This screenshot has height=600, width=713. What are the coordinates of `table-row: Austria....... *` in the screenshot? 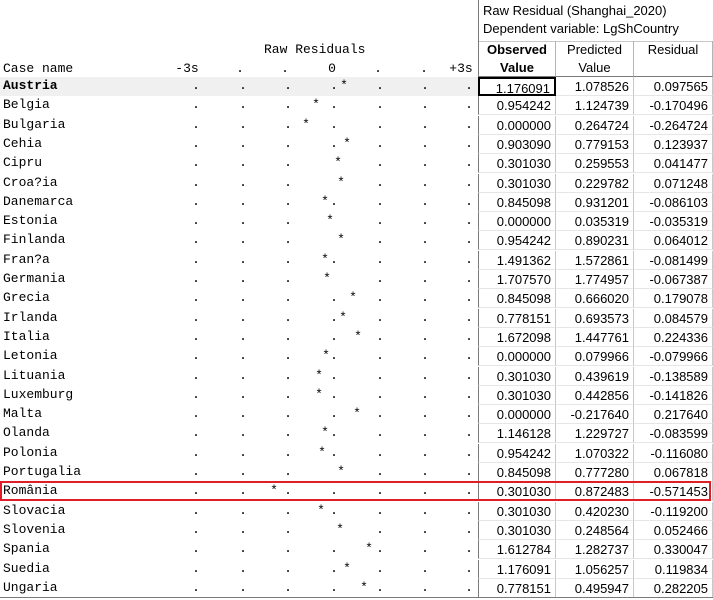 It's located at (239, 86).